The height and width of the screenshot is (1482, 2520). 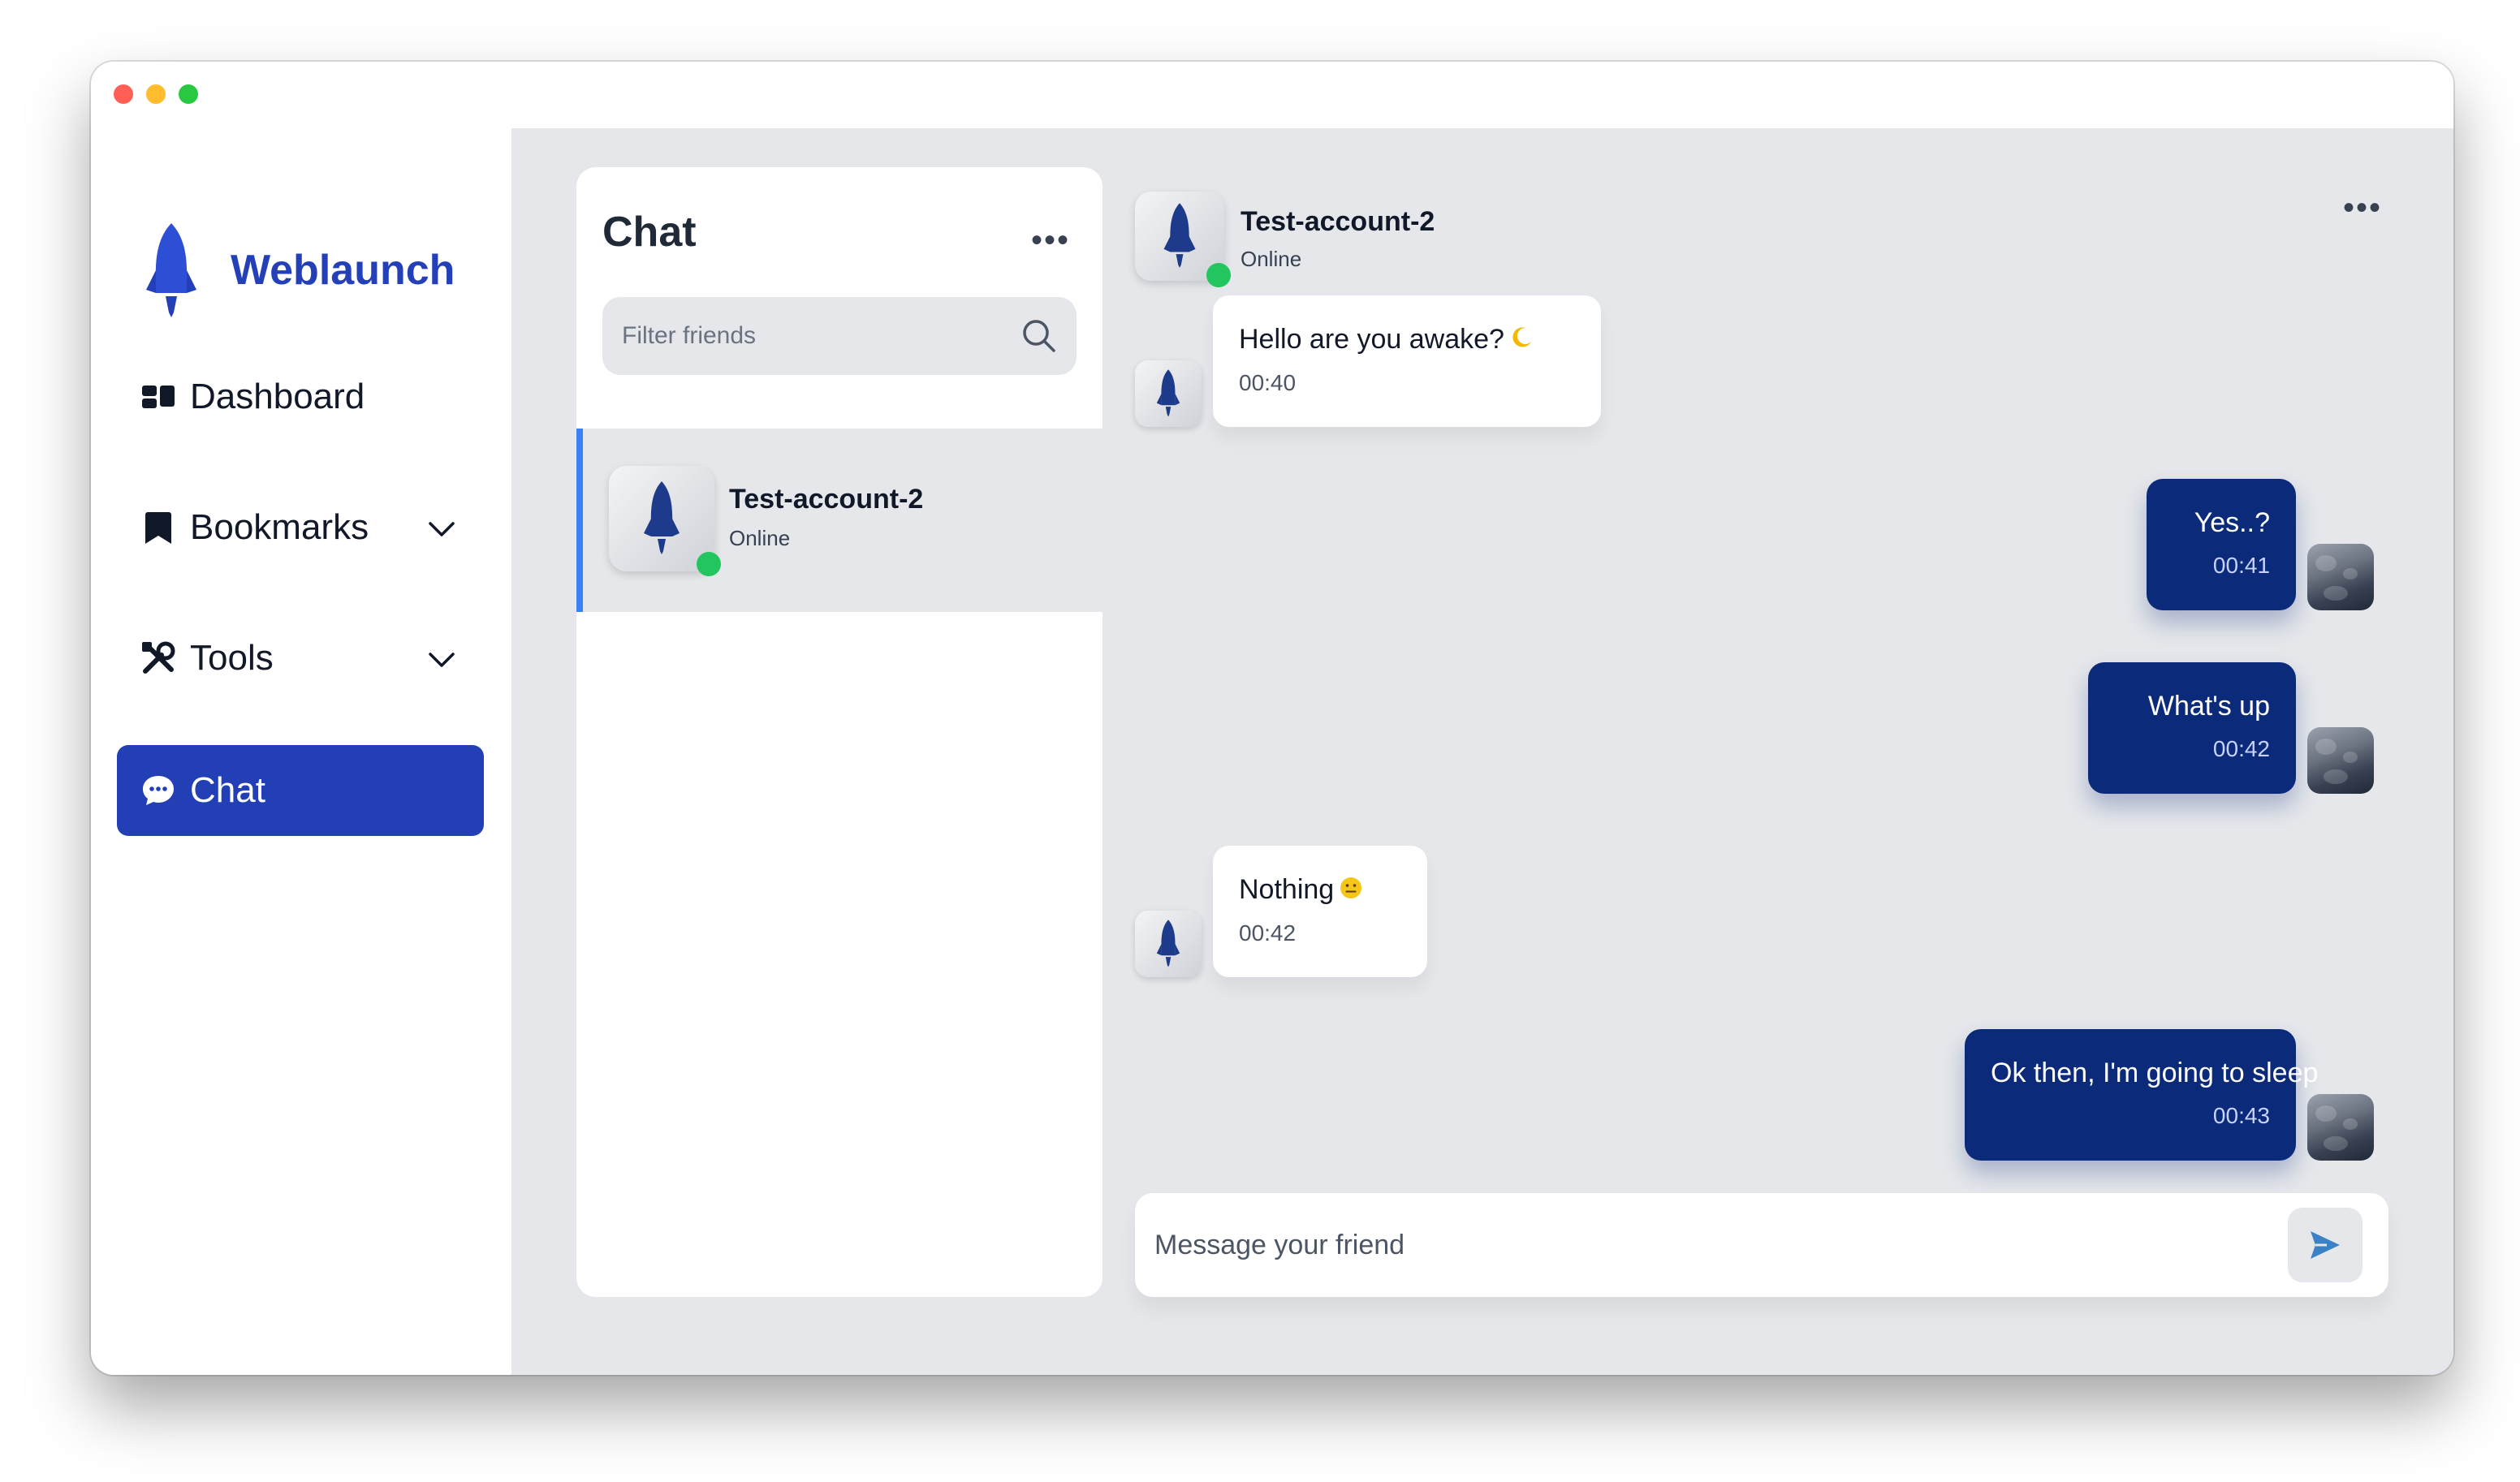 What do you see at coordinates (760, 538) in the screenshot?
I see `friend-status: Online` at bounding box center [760, 538].